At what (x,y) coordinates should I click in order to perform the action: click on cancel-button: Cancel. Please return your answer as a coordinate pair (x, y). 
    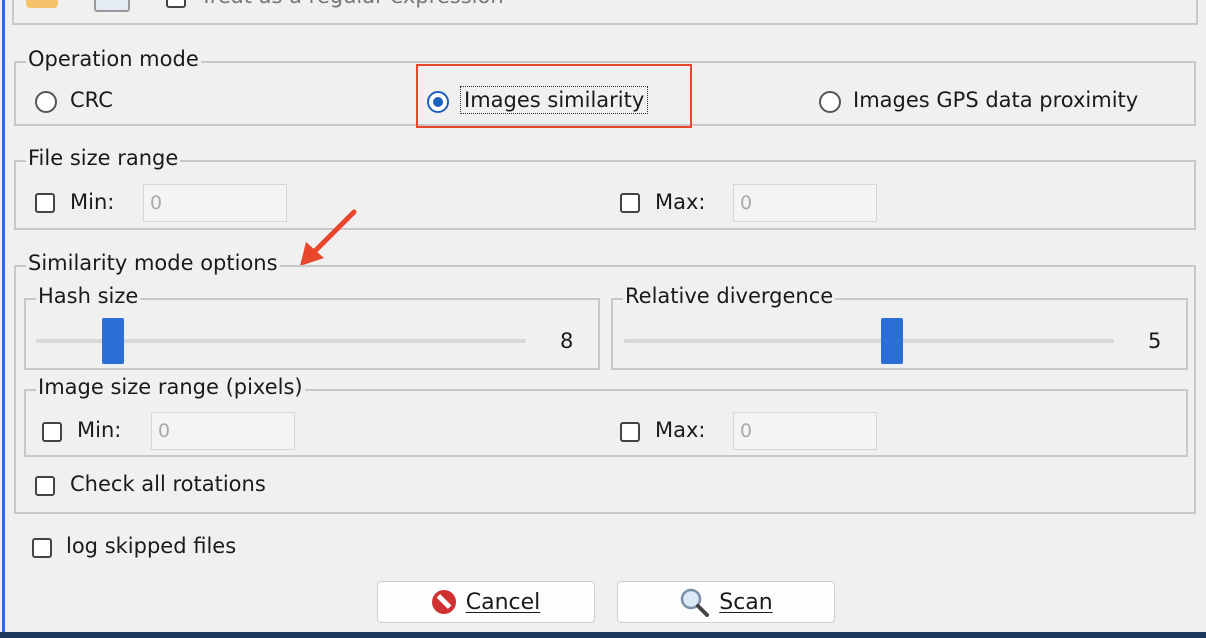
    Looking at the image, I should click on (486, 602).